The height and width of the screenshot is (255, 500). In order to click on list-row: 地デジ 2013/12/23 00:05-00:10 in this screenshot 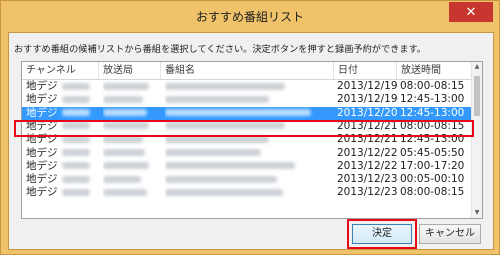, I will do `click(247, 179)`.